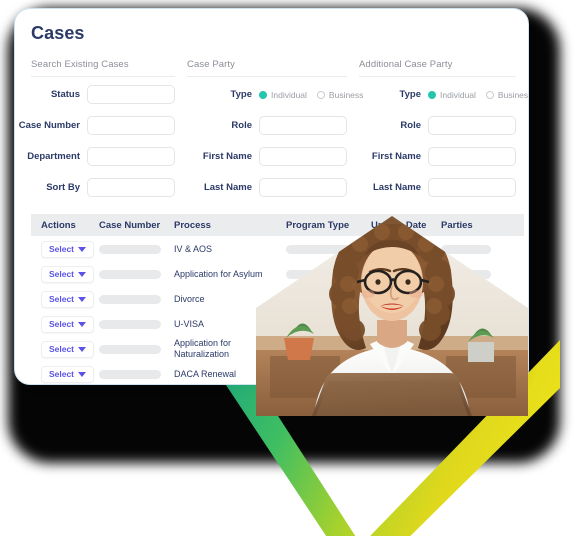  What do you see at coordinates (472, 125) in the screenshot?
I see `additional-case-party-role-input` at bounding box center [472, 125].